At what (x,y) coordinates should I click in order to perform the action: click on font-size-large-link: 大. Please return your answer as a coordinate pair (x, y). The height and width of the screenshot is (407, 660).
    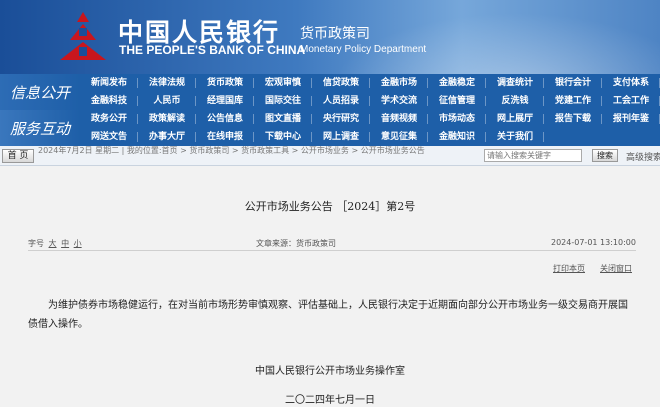
    Looking at the image, I should click on (53, 243).